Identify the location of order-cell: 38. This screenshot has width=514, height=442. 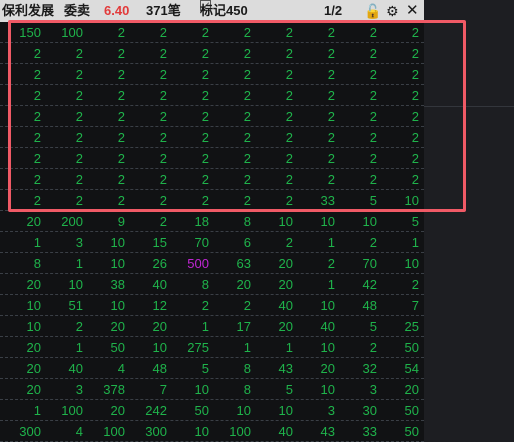
(117, 284).